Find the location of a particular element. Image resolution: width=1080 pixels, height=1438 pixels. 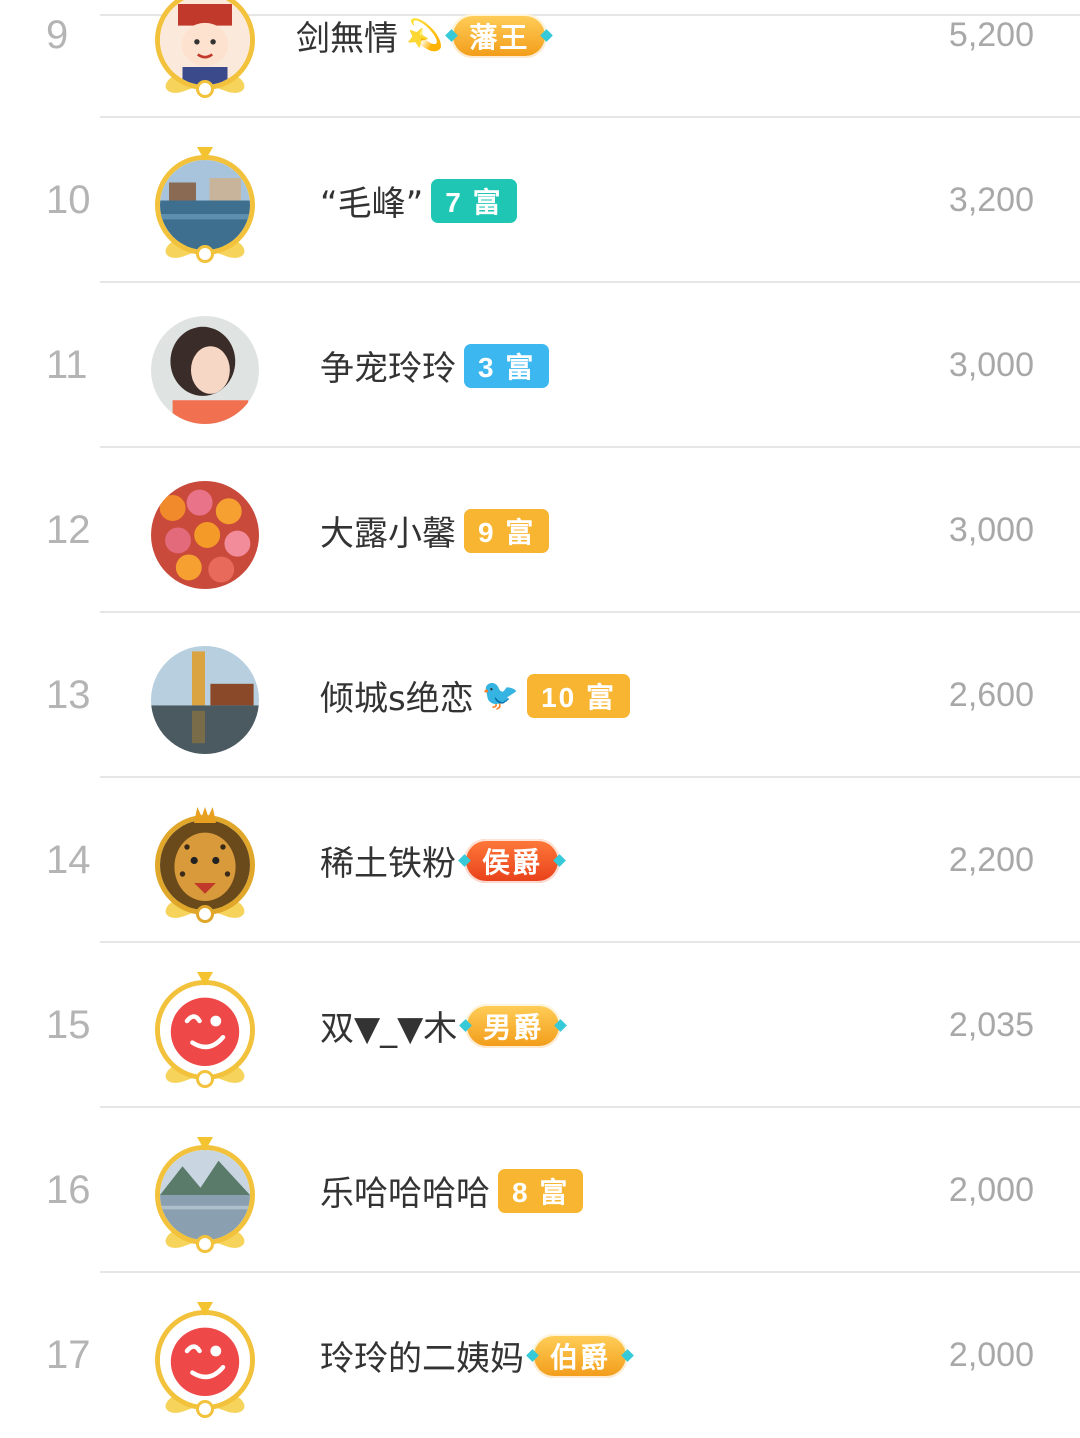

ranking-row: 14 稀土铁粉 侯爵 2,200 is located at coordinates (540, 860).